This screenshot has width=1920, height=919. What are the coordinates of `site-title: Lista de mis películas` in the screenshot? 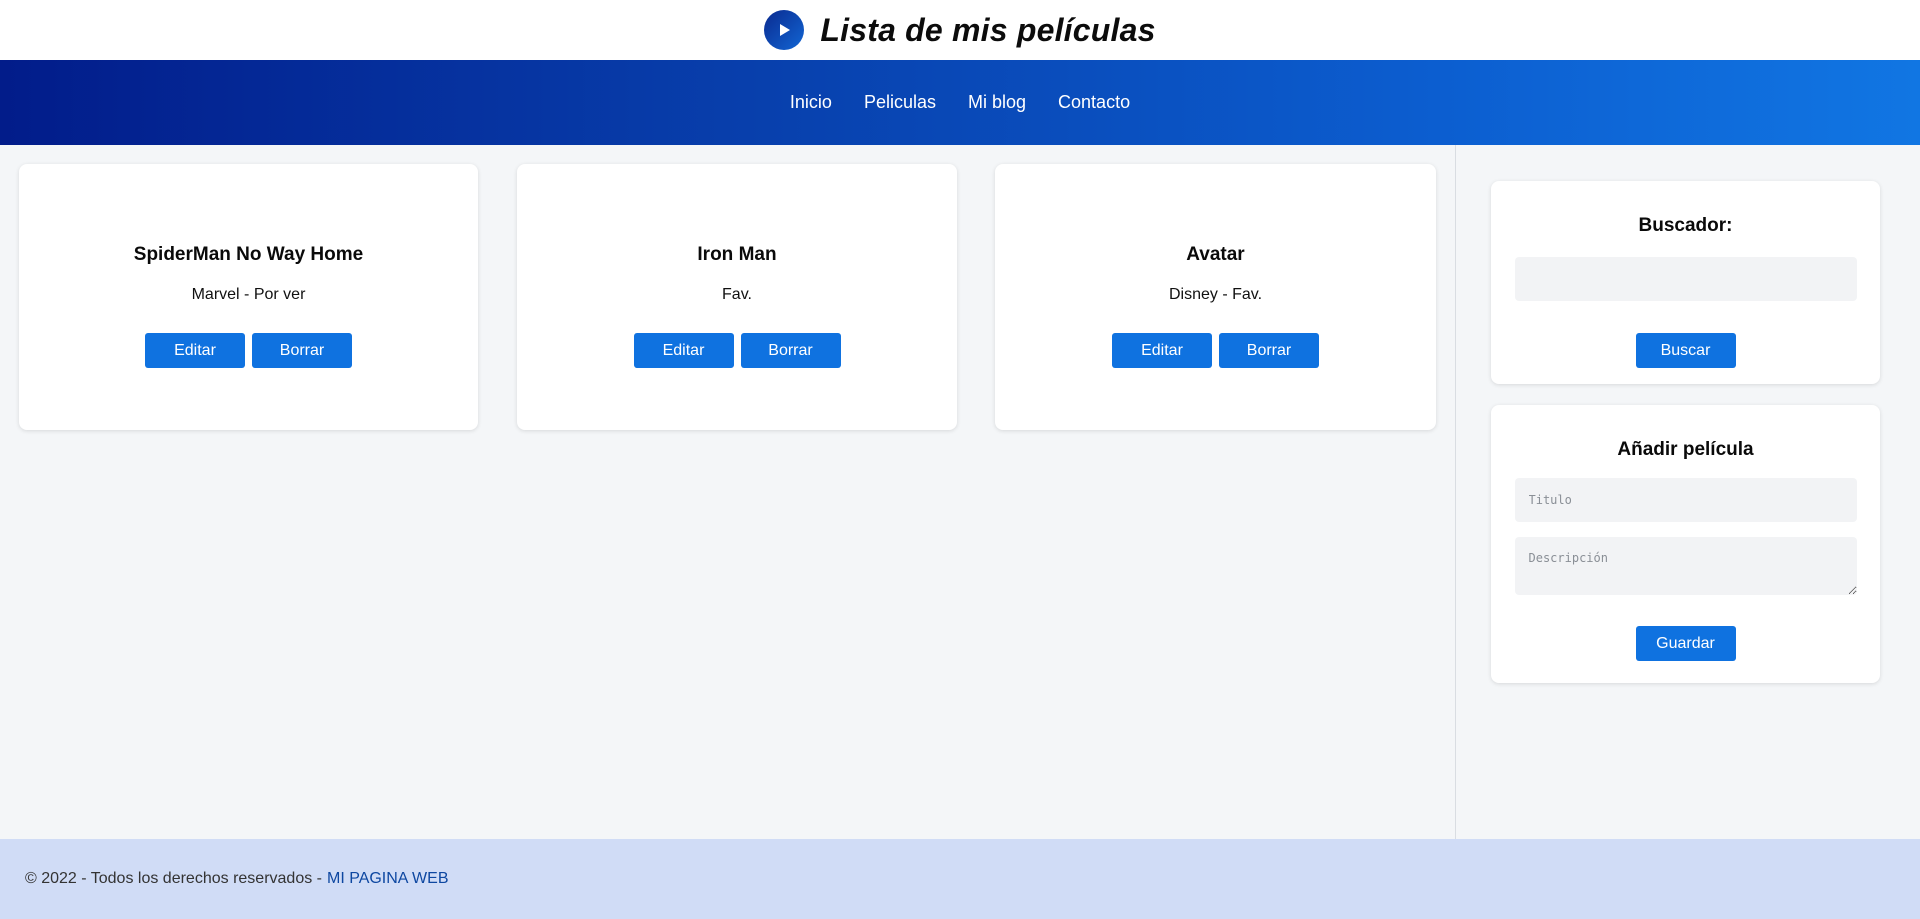 It's located at (988, 29).